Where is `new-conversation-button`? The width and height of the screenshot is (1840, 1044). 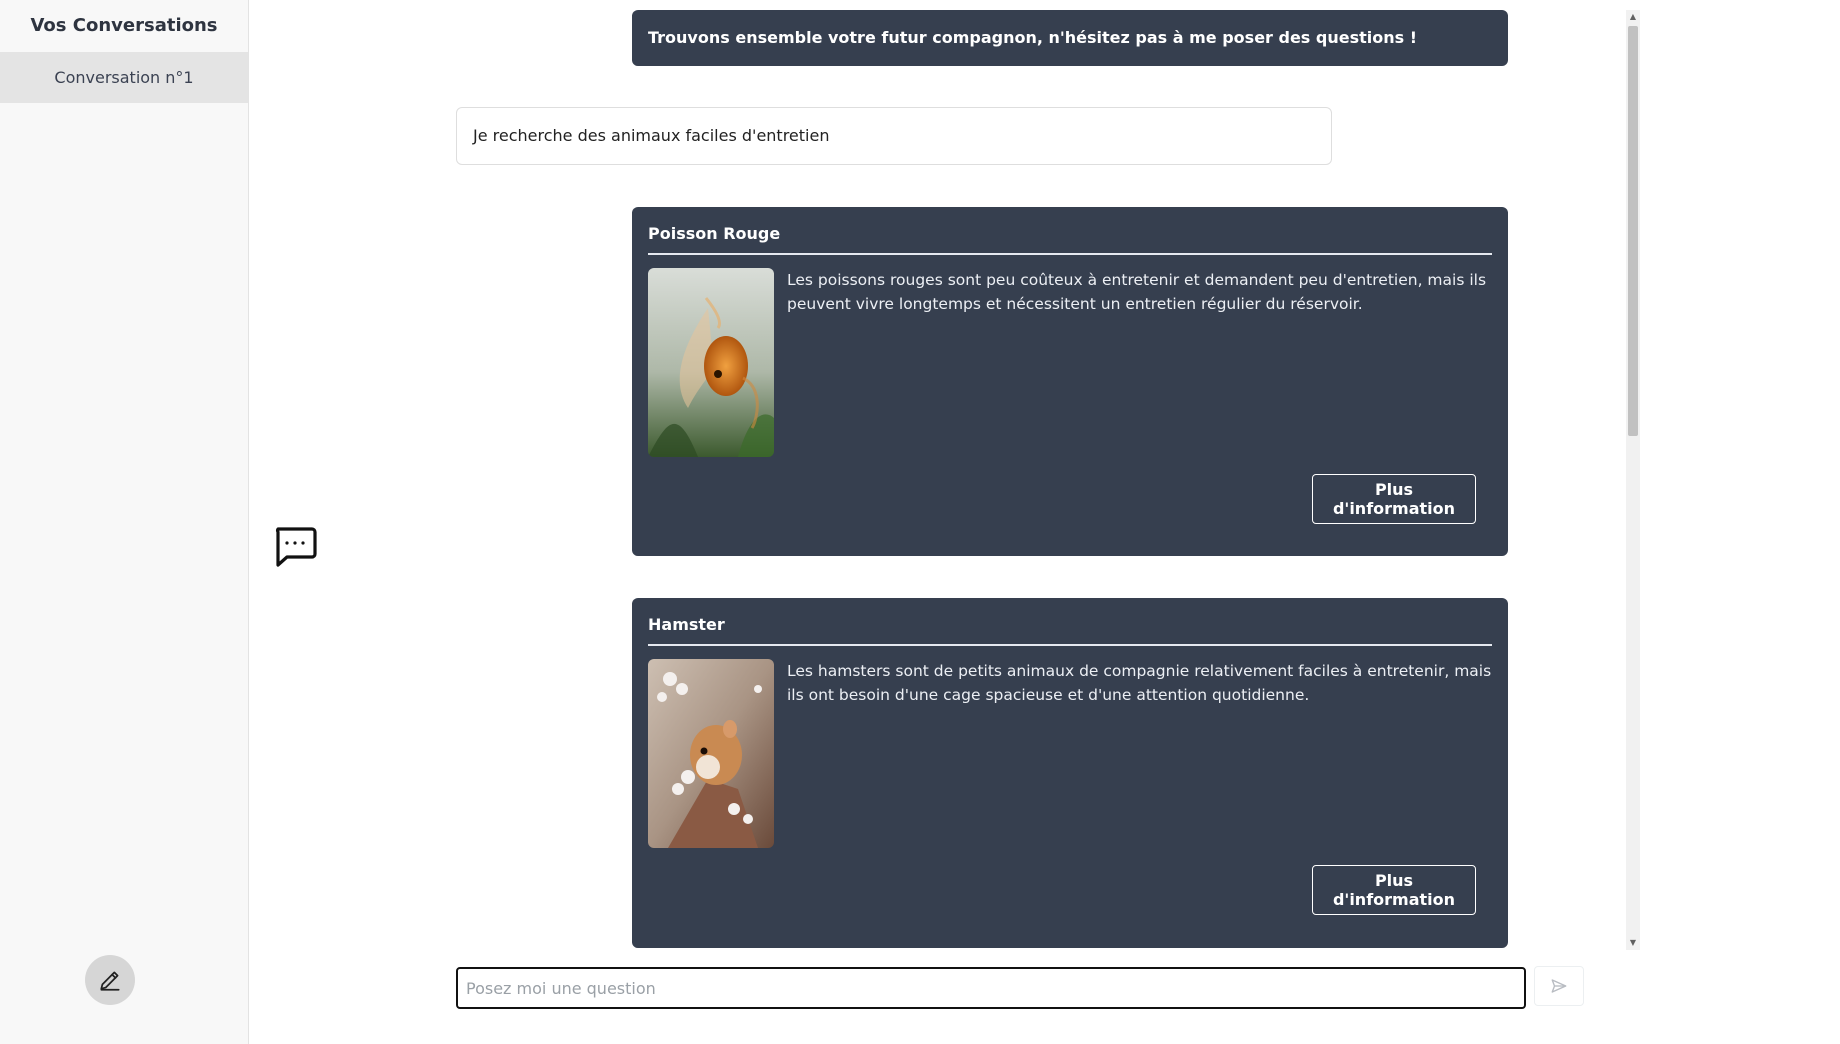
new-conversation-button is located at coordinates (110, 980).